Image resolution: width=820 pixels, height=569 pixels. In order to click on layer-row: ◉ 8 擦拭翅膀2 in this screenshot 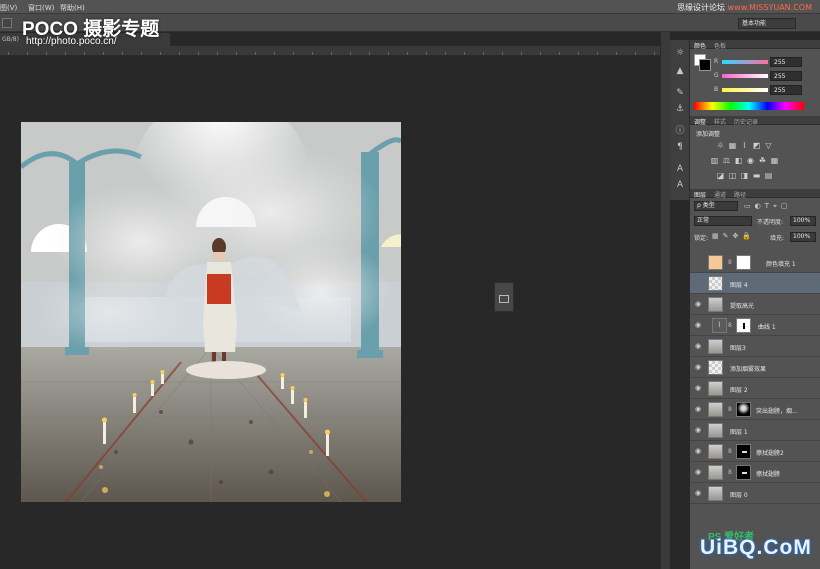, I will do `click(755, 451)`.